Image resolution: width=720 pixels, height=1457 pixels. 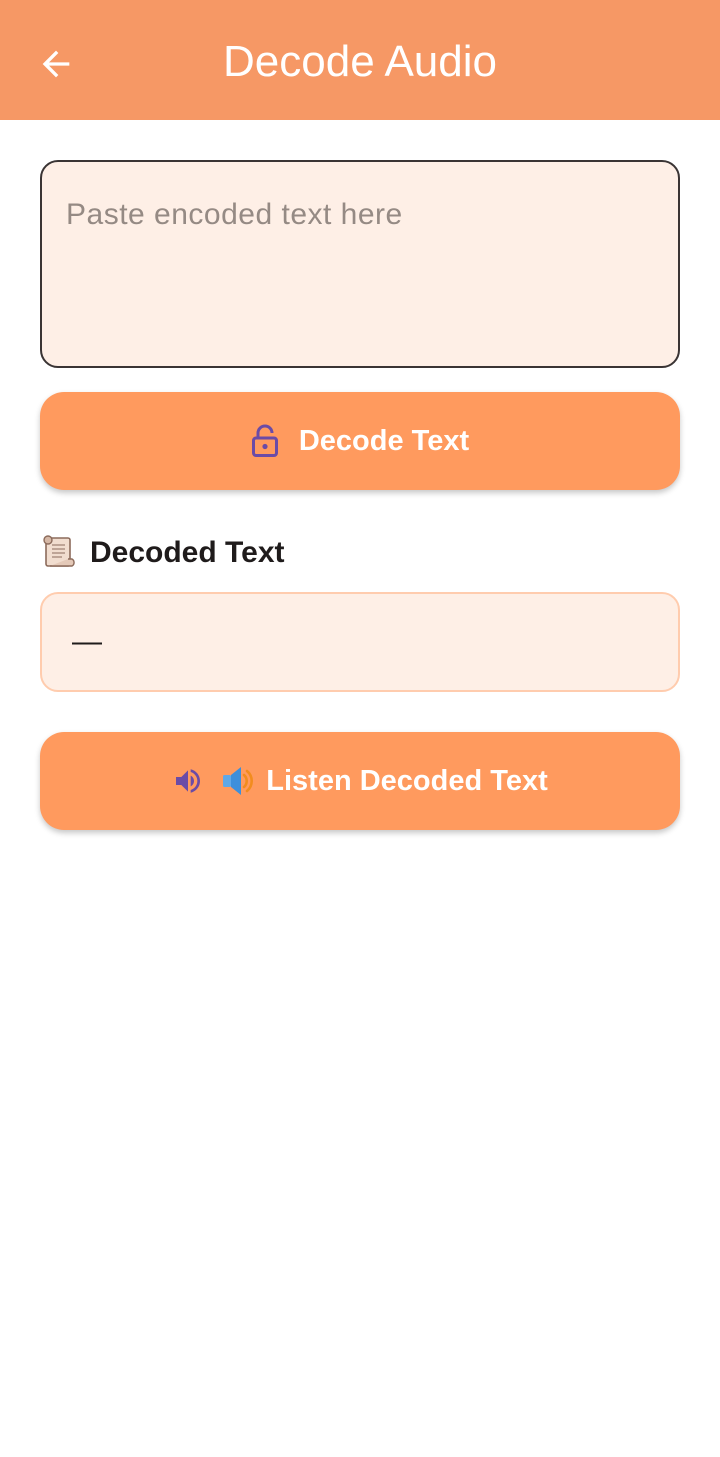 What do you see at coordinates (265, 441) in the screenshot?
I see `lock-open-icon` at bounding box center [265, 441].